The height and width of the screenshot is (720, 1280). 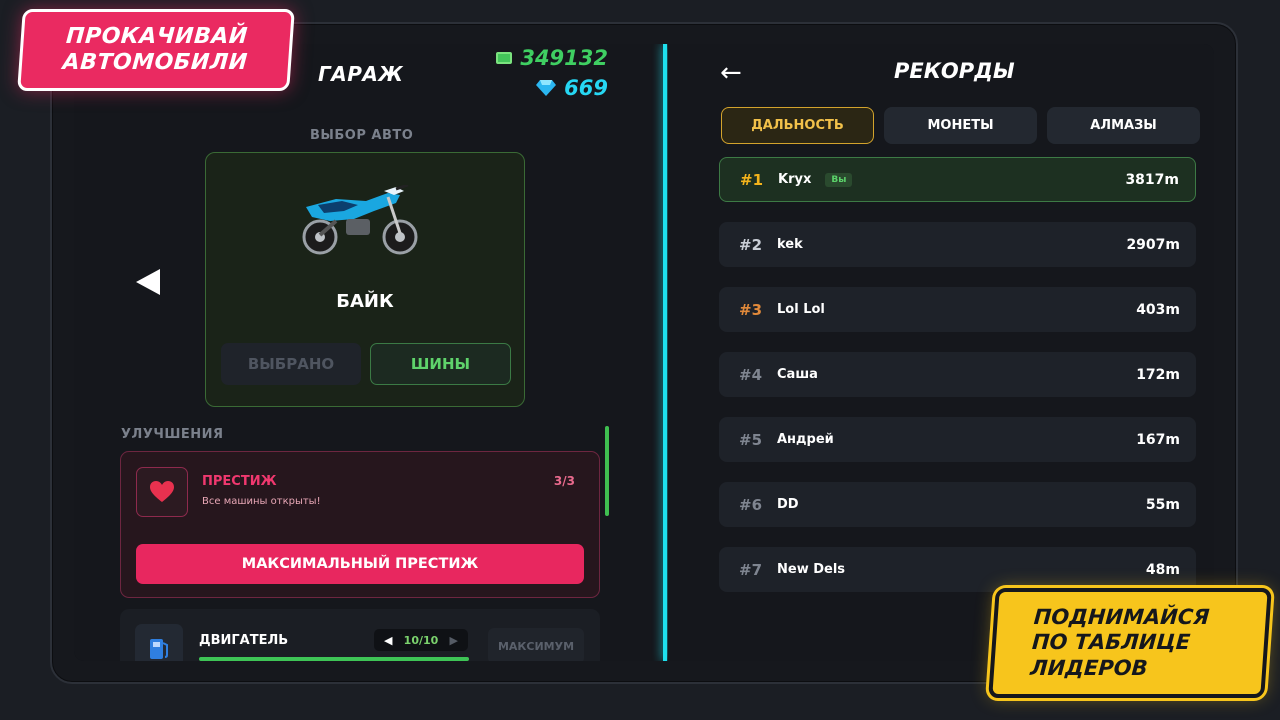 I want to click on cash-value: 349132, so click(x=564, y=58).